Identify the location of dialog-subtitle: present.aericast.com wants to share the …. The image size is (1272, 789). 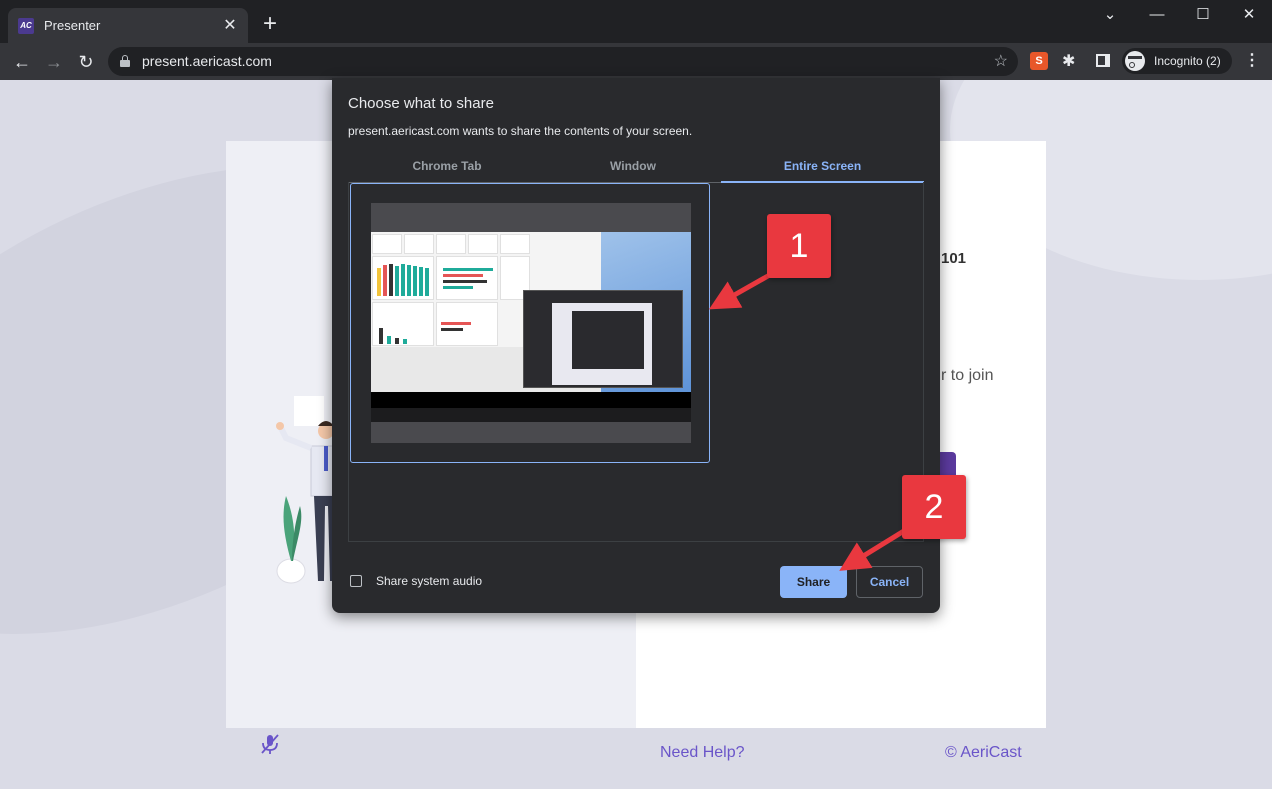
(520, 131).